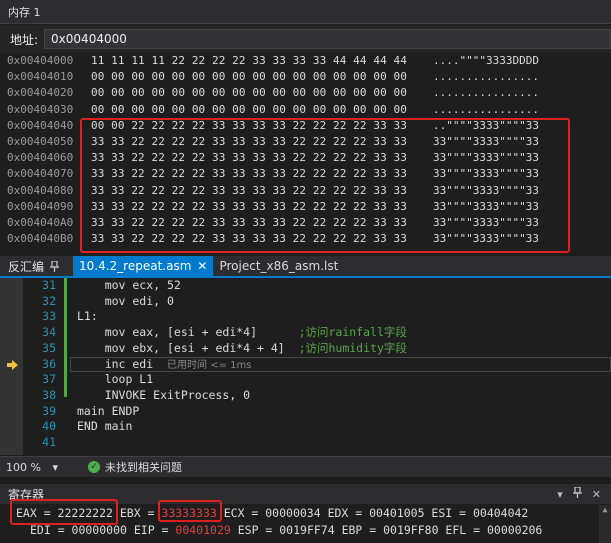 This screenshot has height=543, width=611. Describe the element at coordinates (40, 93) in the screenshot. I see `memory-row-address: 0x00404020` at that location.